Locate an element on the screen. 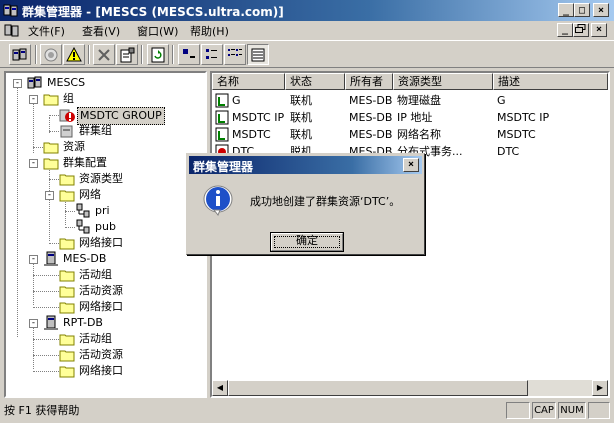 This screenshot has width=614, height=423. maximize-button: □ is located at coordinates (582, 10).